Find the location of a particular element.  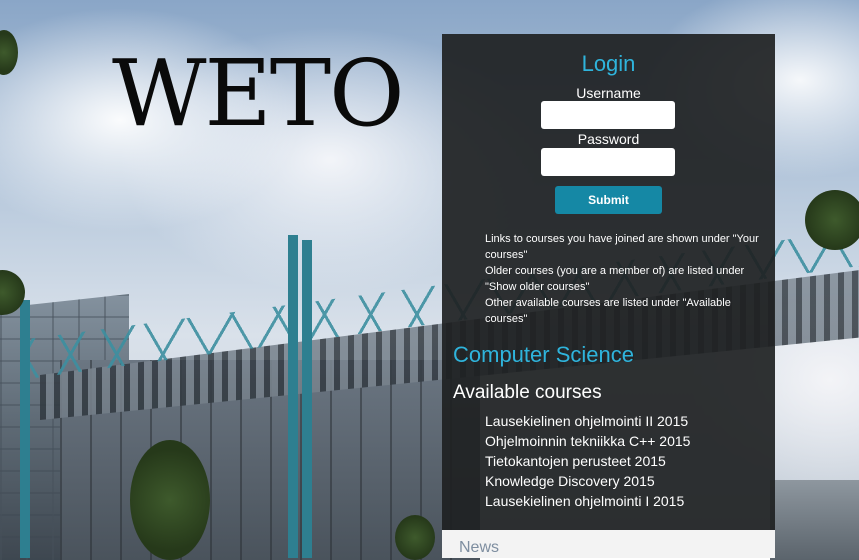

password-field is located at coordinates (608, 162).